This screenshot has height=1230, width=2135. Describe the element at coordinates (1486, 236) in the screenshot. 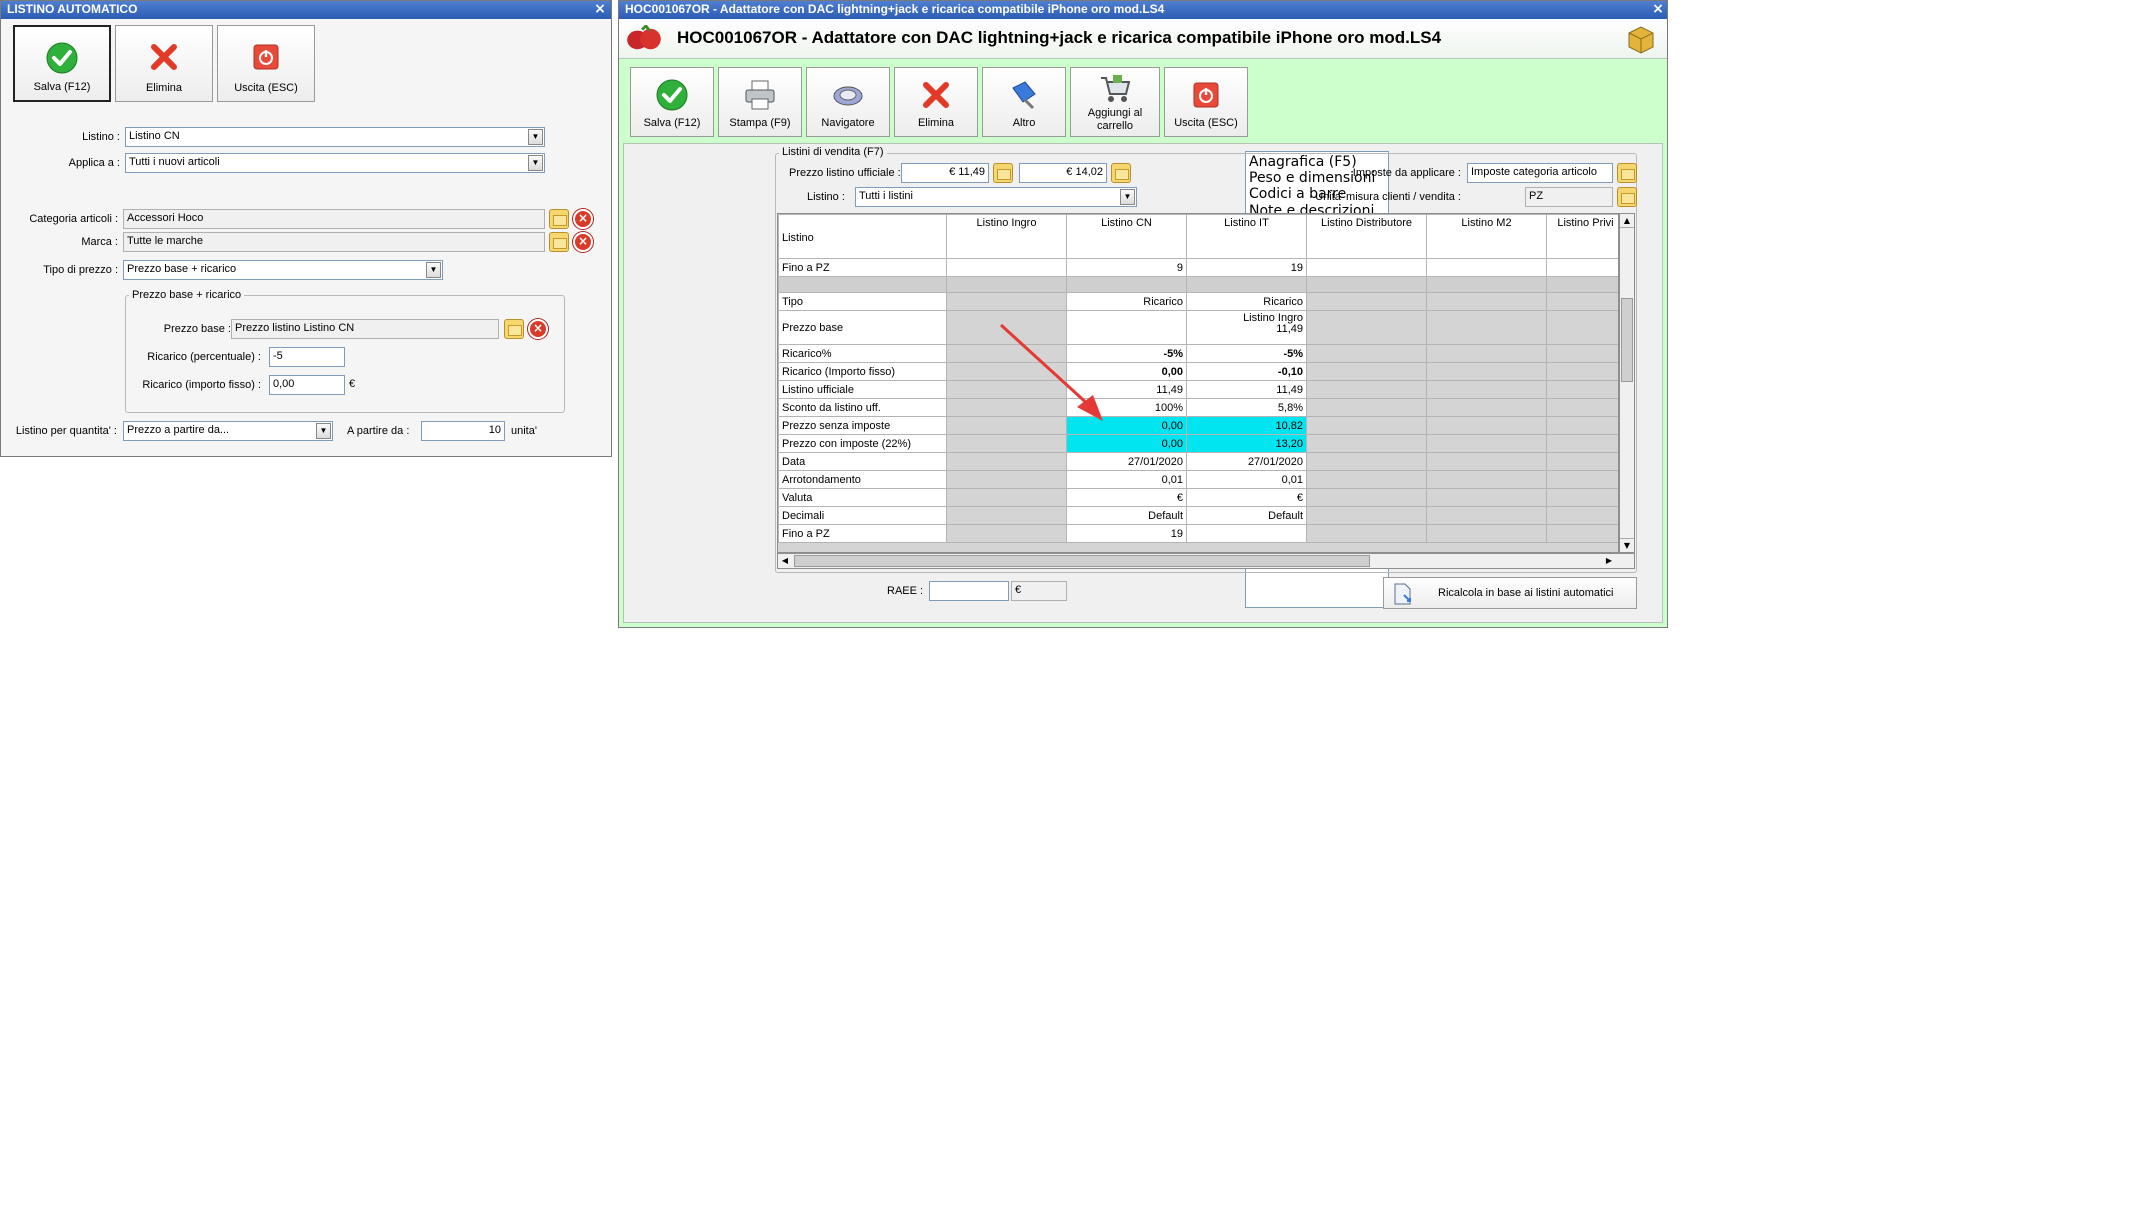

I see `column-header: Listino M2` at that location.